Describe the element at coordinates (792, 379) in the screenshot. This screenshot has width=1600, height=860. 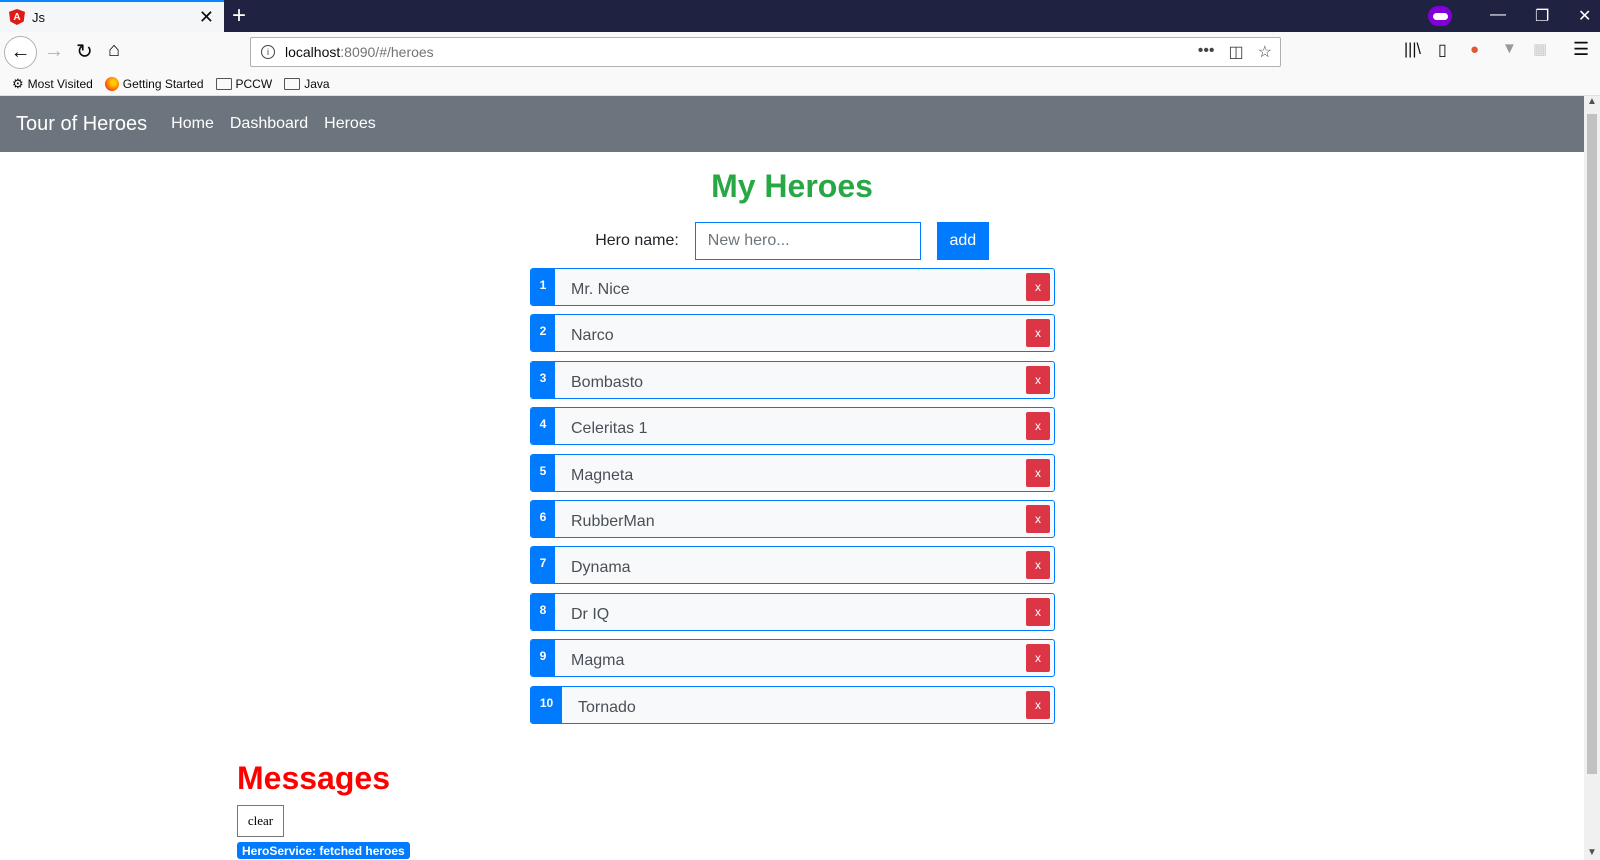
I see `hero-list-item: 3 Bombasto x` at that location.